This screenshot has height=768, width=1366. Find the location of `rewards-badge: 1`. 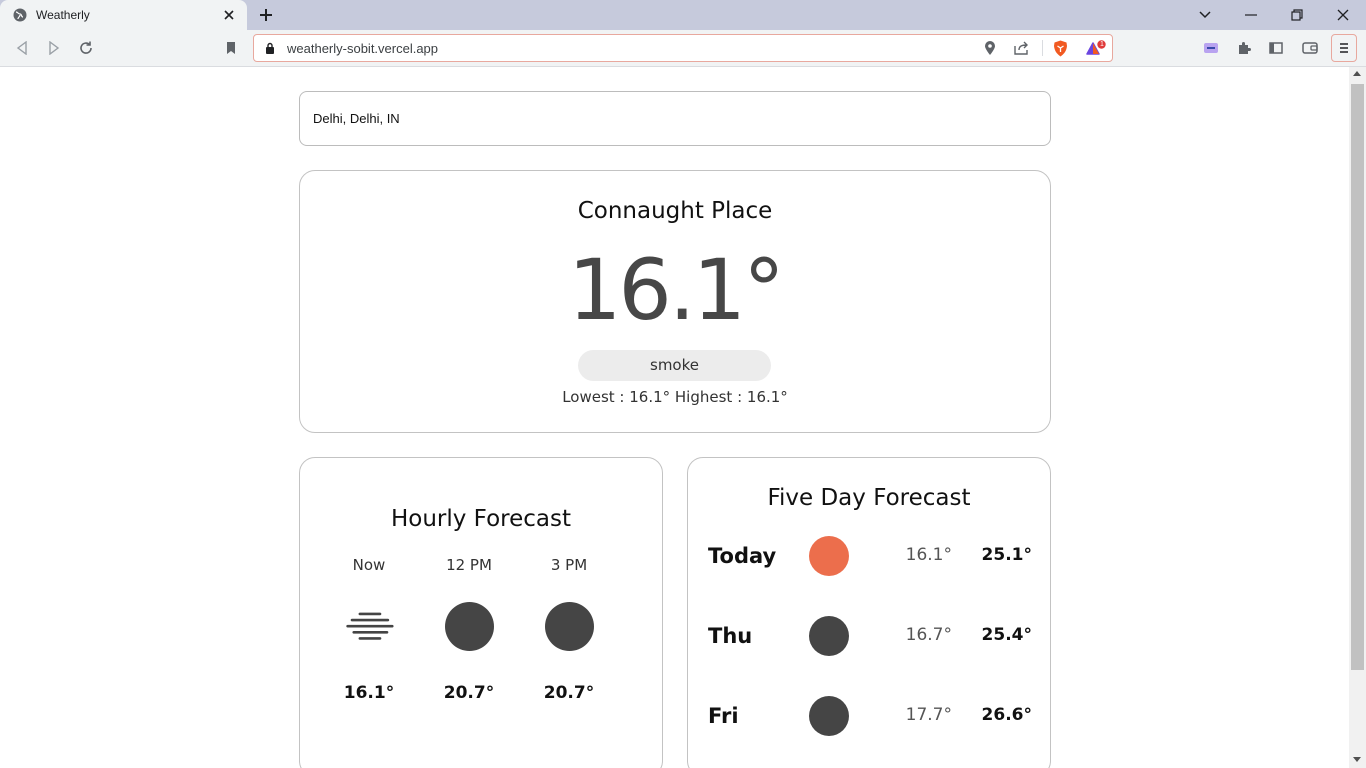

rewards-badge: 1 is located at coordinates (1102, 44).